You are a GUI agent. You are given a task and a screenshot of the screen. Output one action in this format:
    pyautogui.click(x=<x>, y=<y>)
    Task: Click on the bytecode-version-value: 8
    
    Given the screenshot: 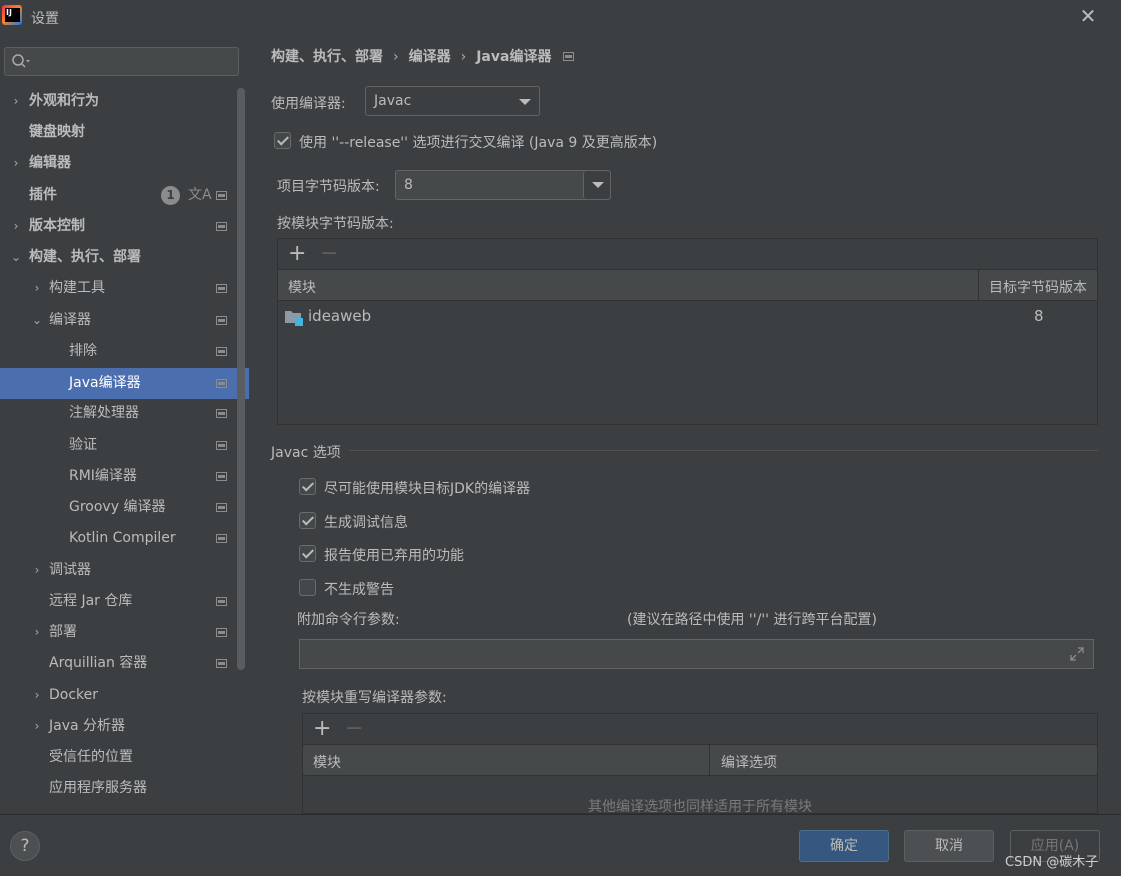 What is the action you would take?
    pyautogui.click(x=408, y=185)
    